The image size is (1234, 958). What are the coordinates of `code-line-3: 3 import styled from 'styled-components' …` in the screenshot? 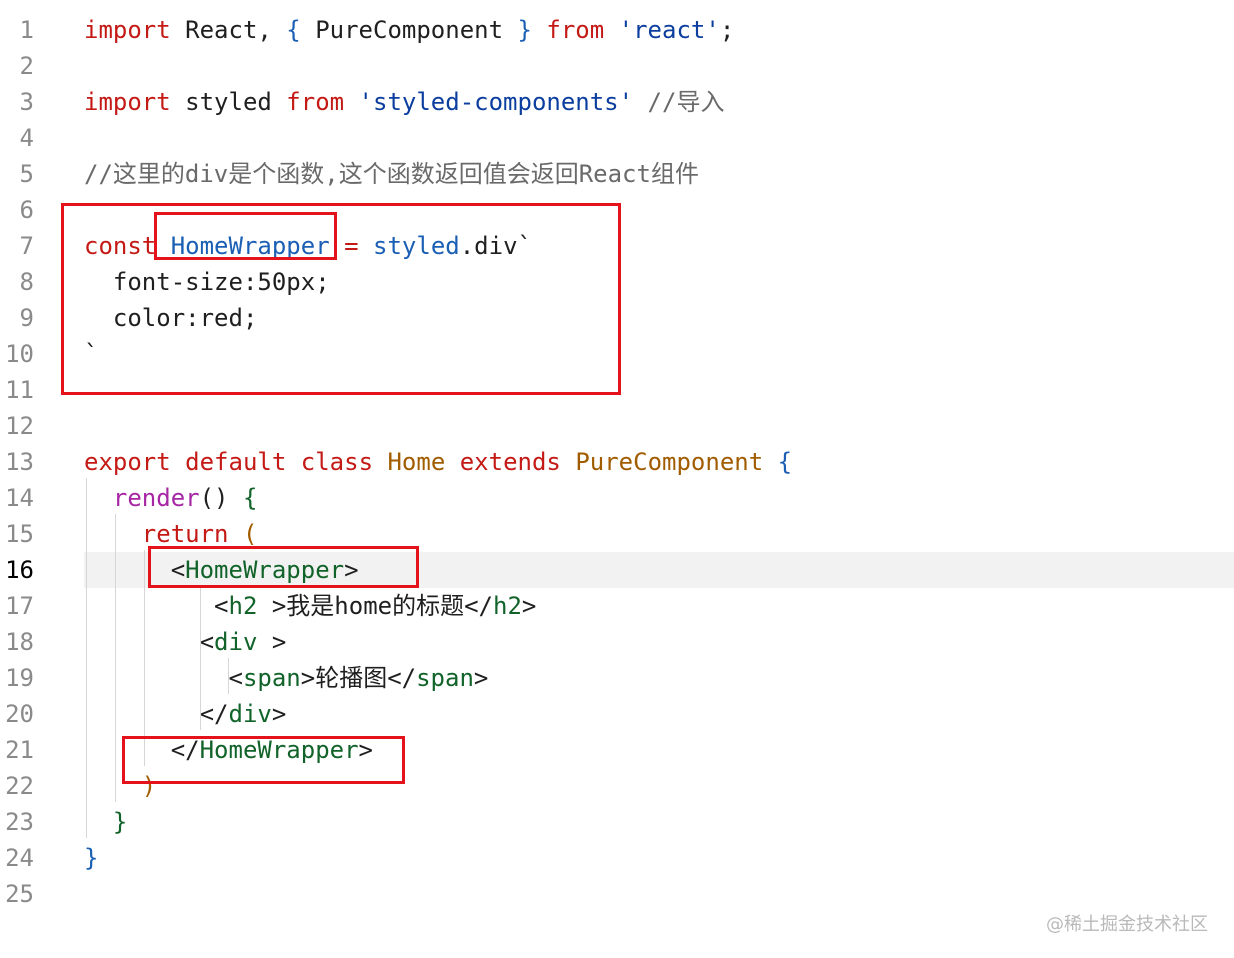 It's located at (617, 102).